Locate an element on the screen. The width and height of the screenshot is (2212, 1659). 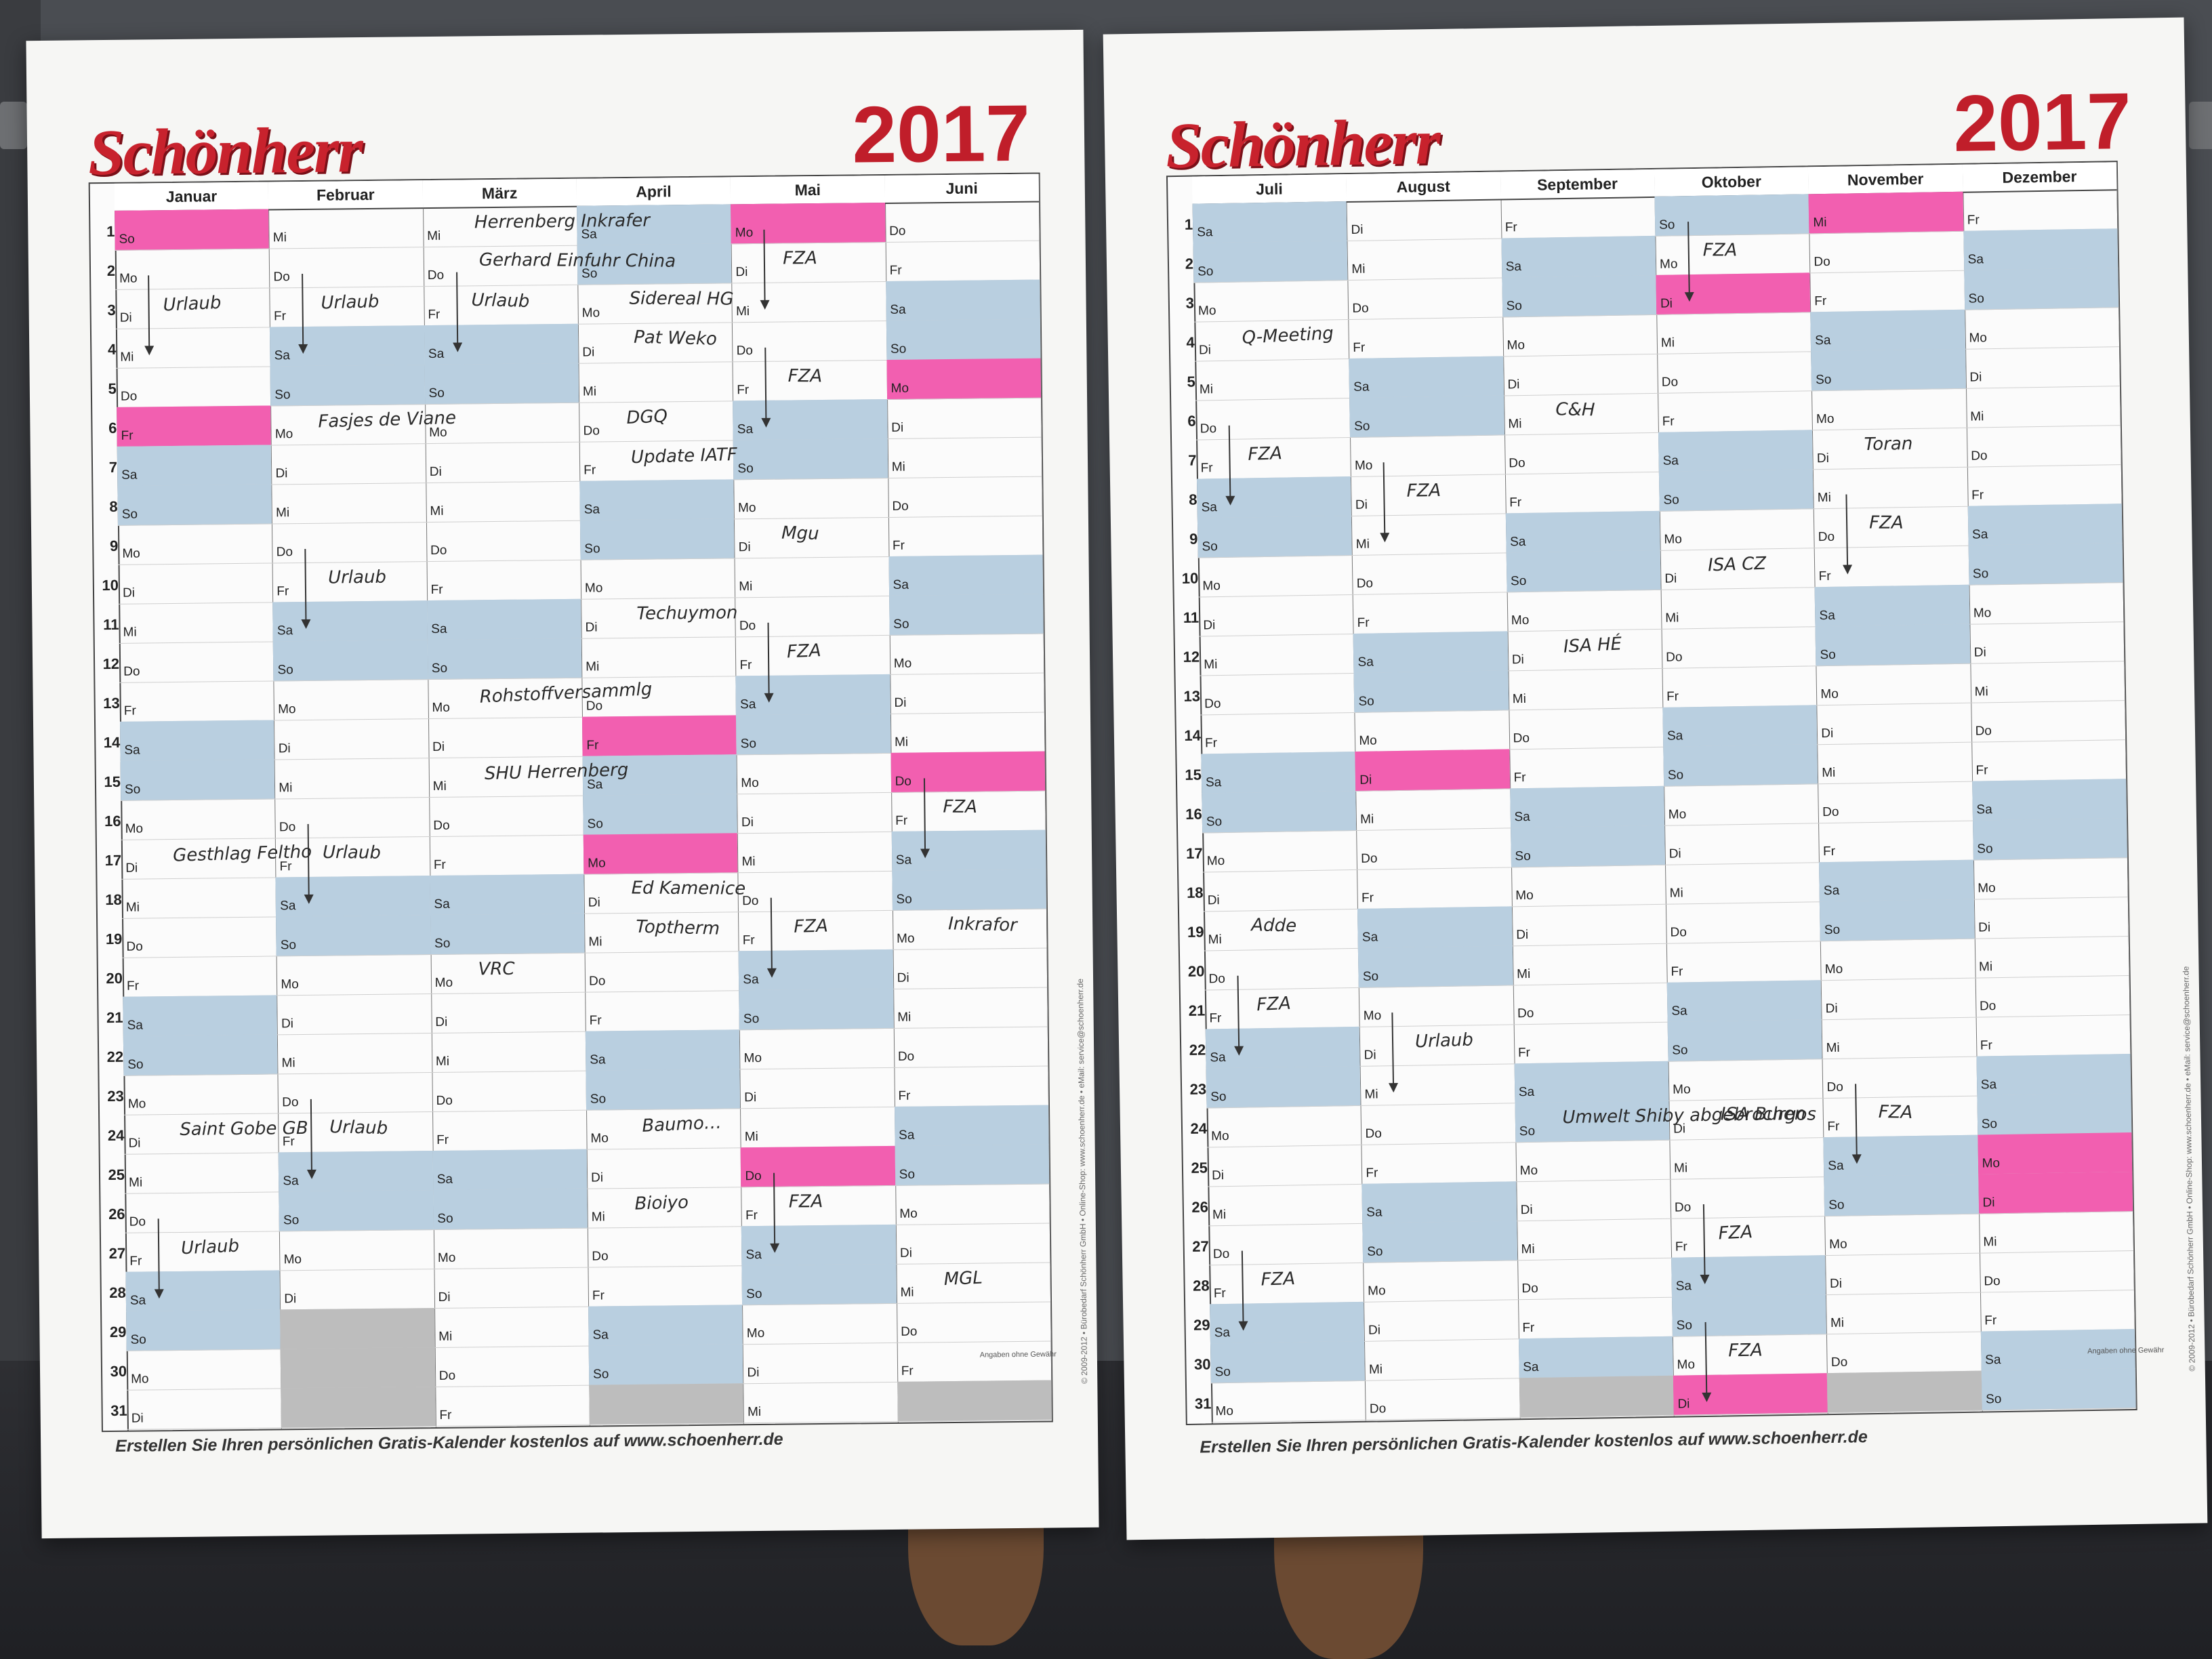
day-number: 31 is located at coordinates (1203, 1403).